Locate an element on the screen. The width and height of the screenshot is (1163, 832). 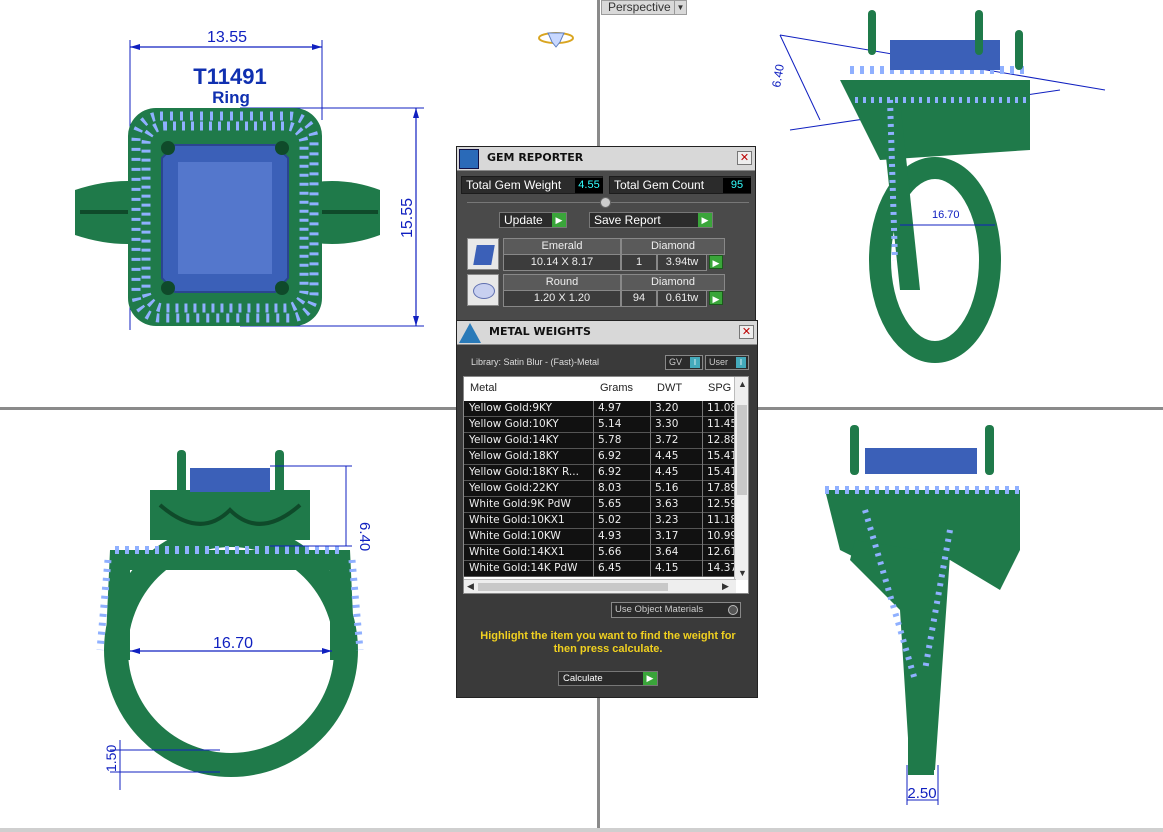
scroll-up-icon: ▲ is located at coordinates (742, 384).